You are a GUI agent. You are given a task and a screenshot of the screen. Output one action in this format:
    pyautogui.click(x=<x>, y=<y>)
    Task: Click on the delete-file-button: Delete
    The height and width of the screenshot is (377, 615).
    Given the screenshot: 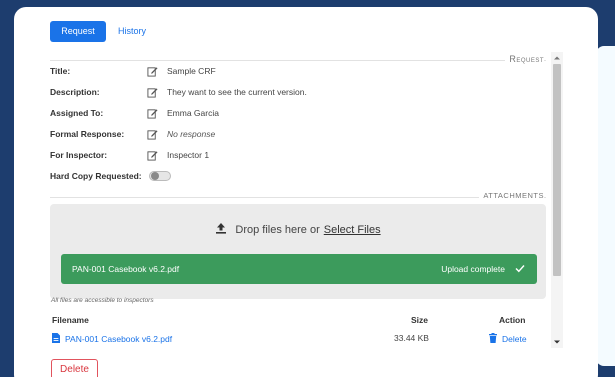 What is the action you would take?
    pyautogui.click(x=508, y=339)
    